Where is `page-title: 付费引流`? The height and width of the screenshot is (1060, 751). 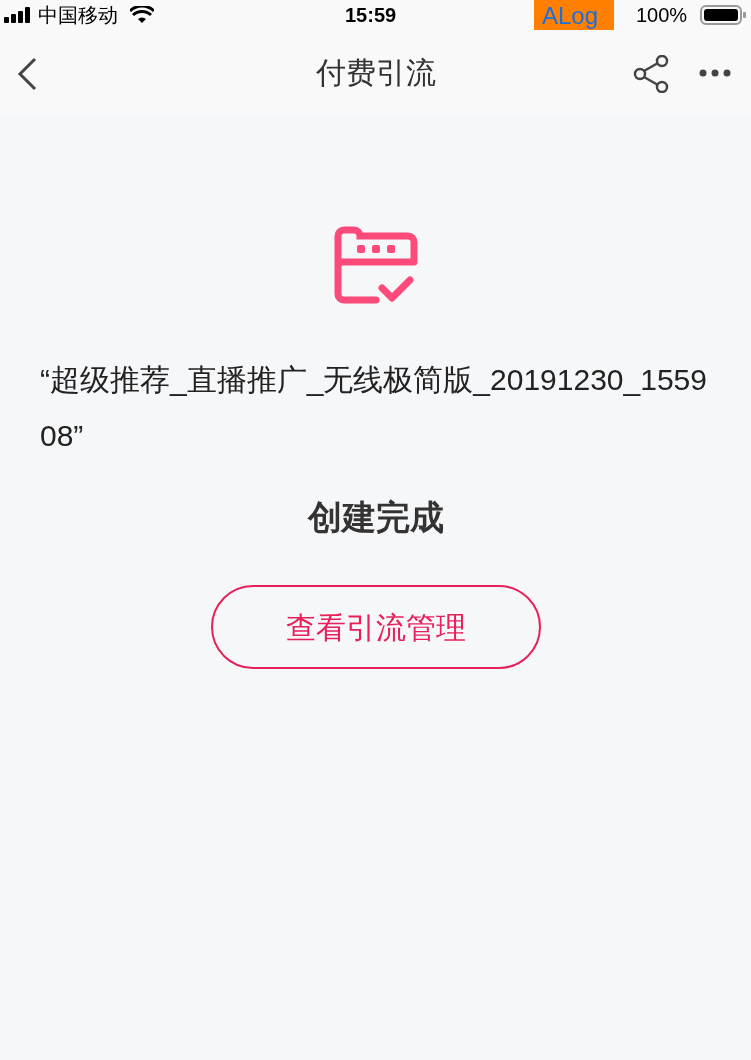
page-title: 付费引流 is located at coordinates (375, 72).